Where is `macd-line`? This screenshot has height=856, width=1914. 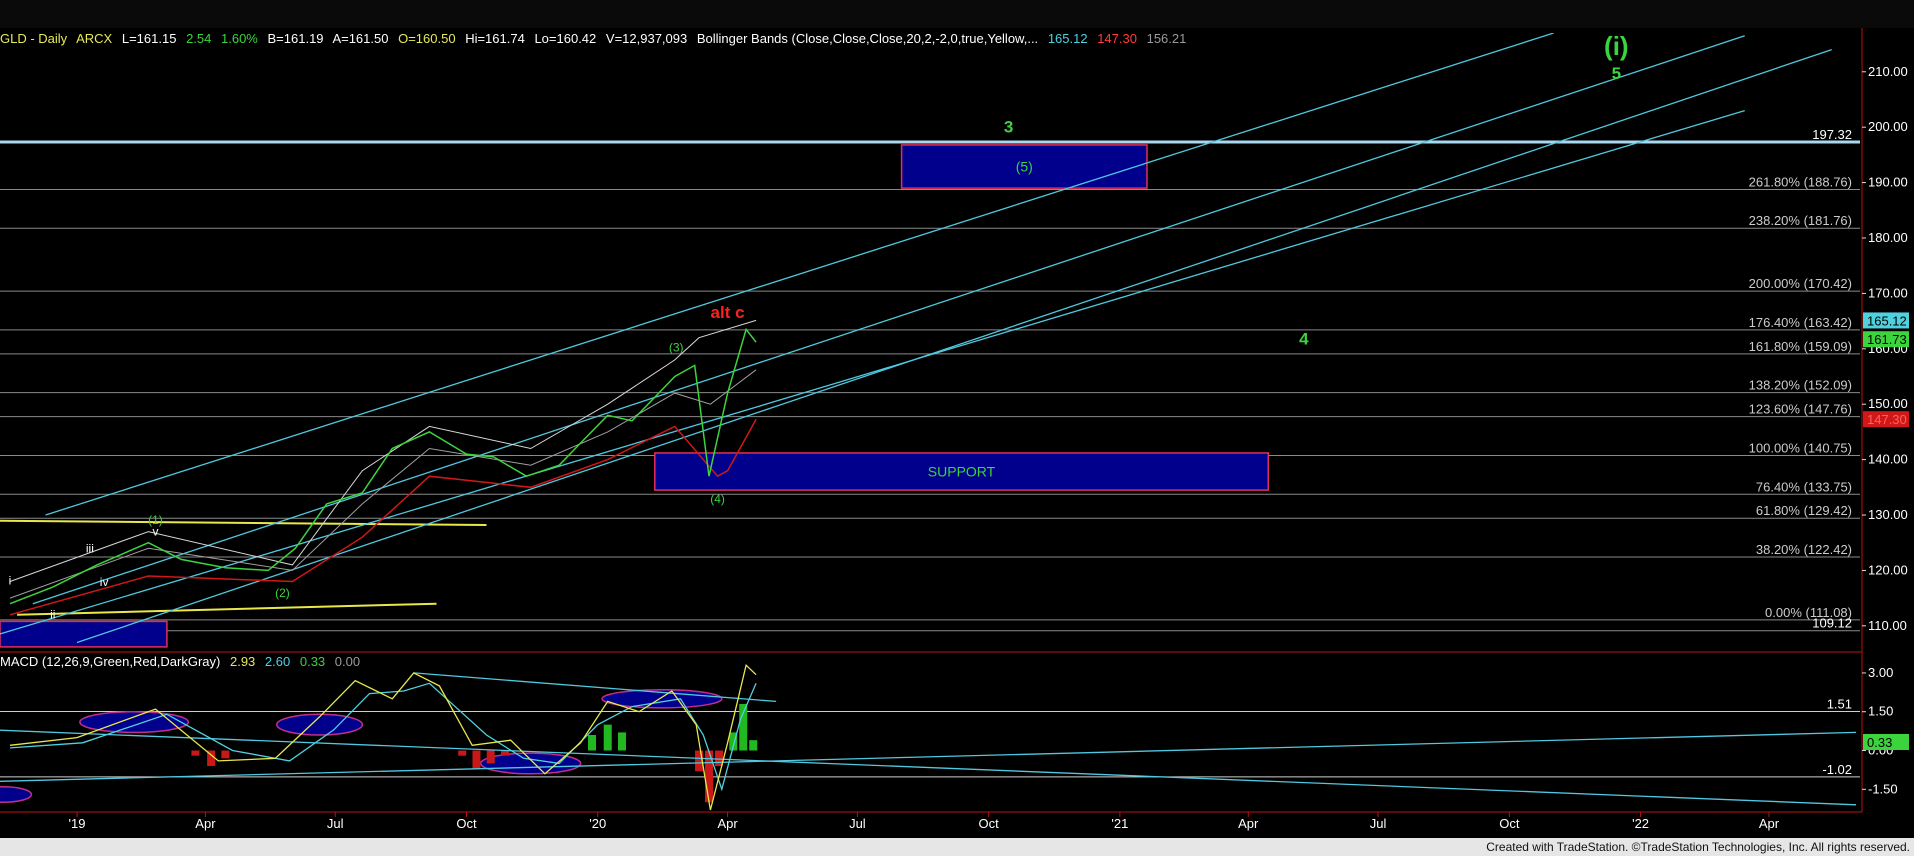
macd-line is located at coordinates (383, 737).